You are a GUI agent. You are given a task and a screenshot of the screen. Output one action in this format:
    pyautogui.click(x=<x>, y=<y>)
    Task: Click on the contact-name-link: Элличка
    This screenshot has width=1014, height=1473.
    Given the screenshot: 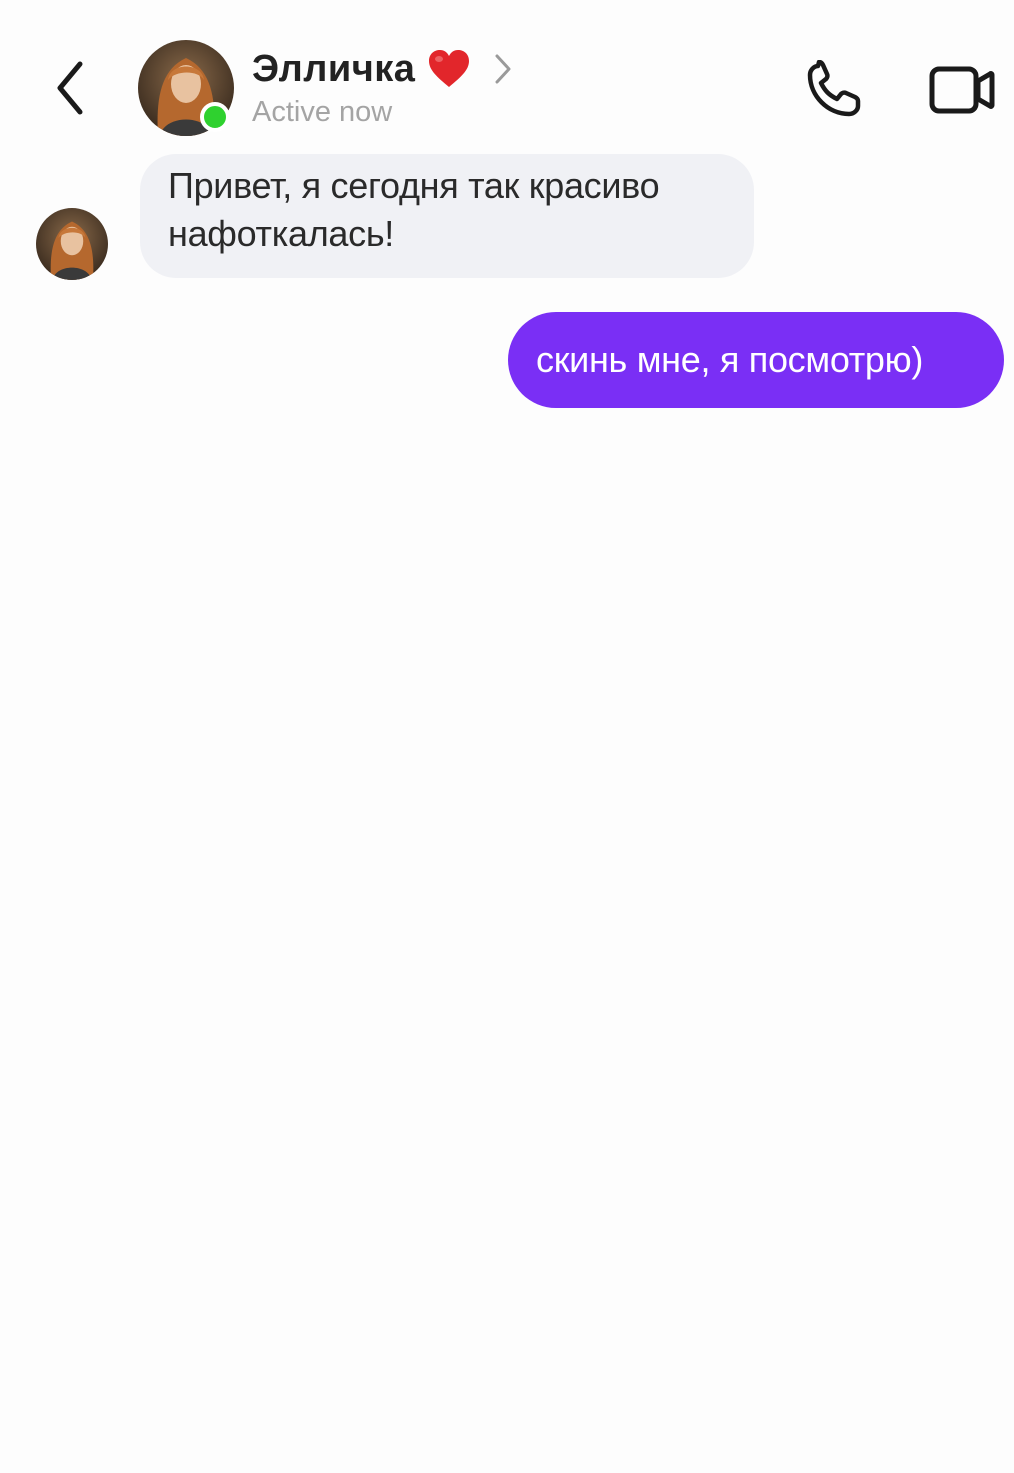 What is the action you would take?
    pyautogui.click(x=382, y=69)
    